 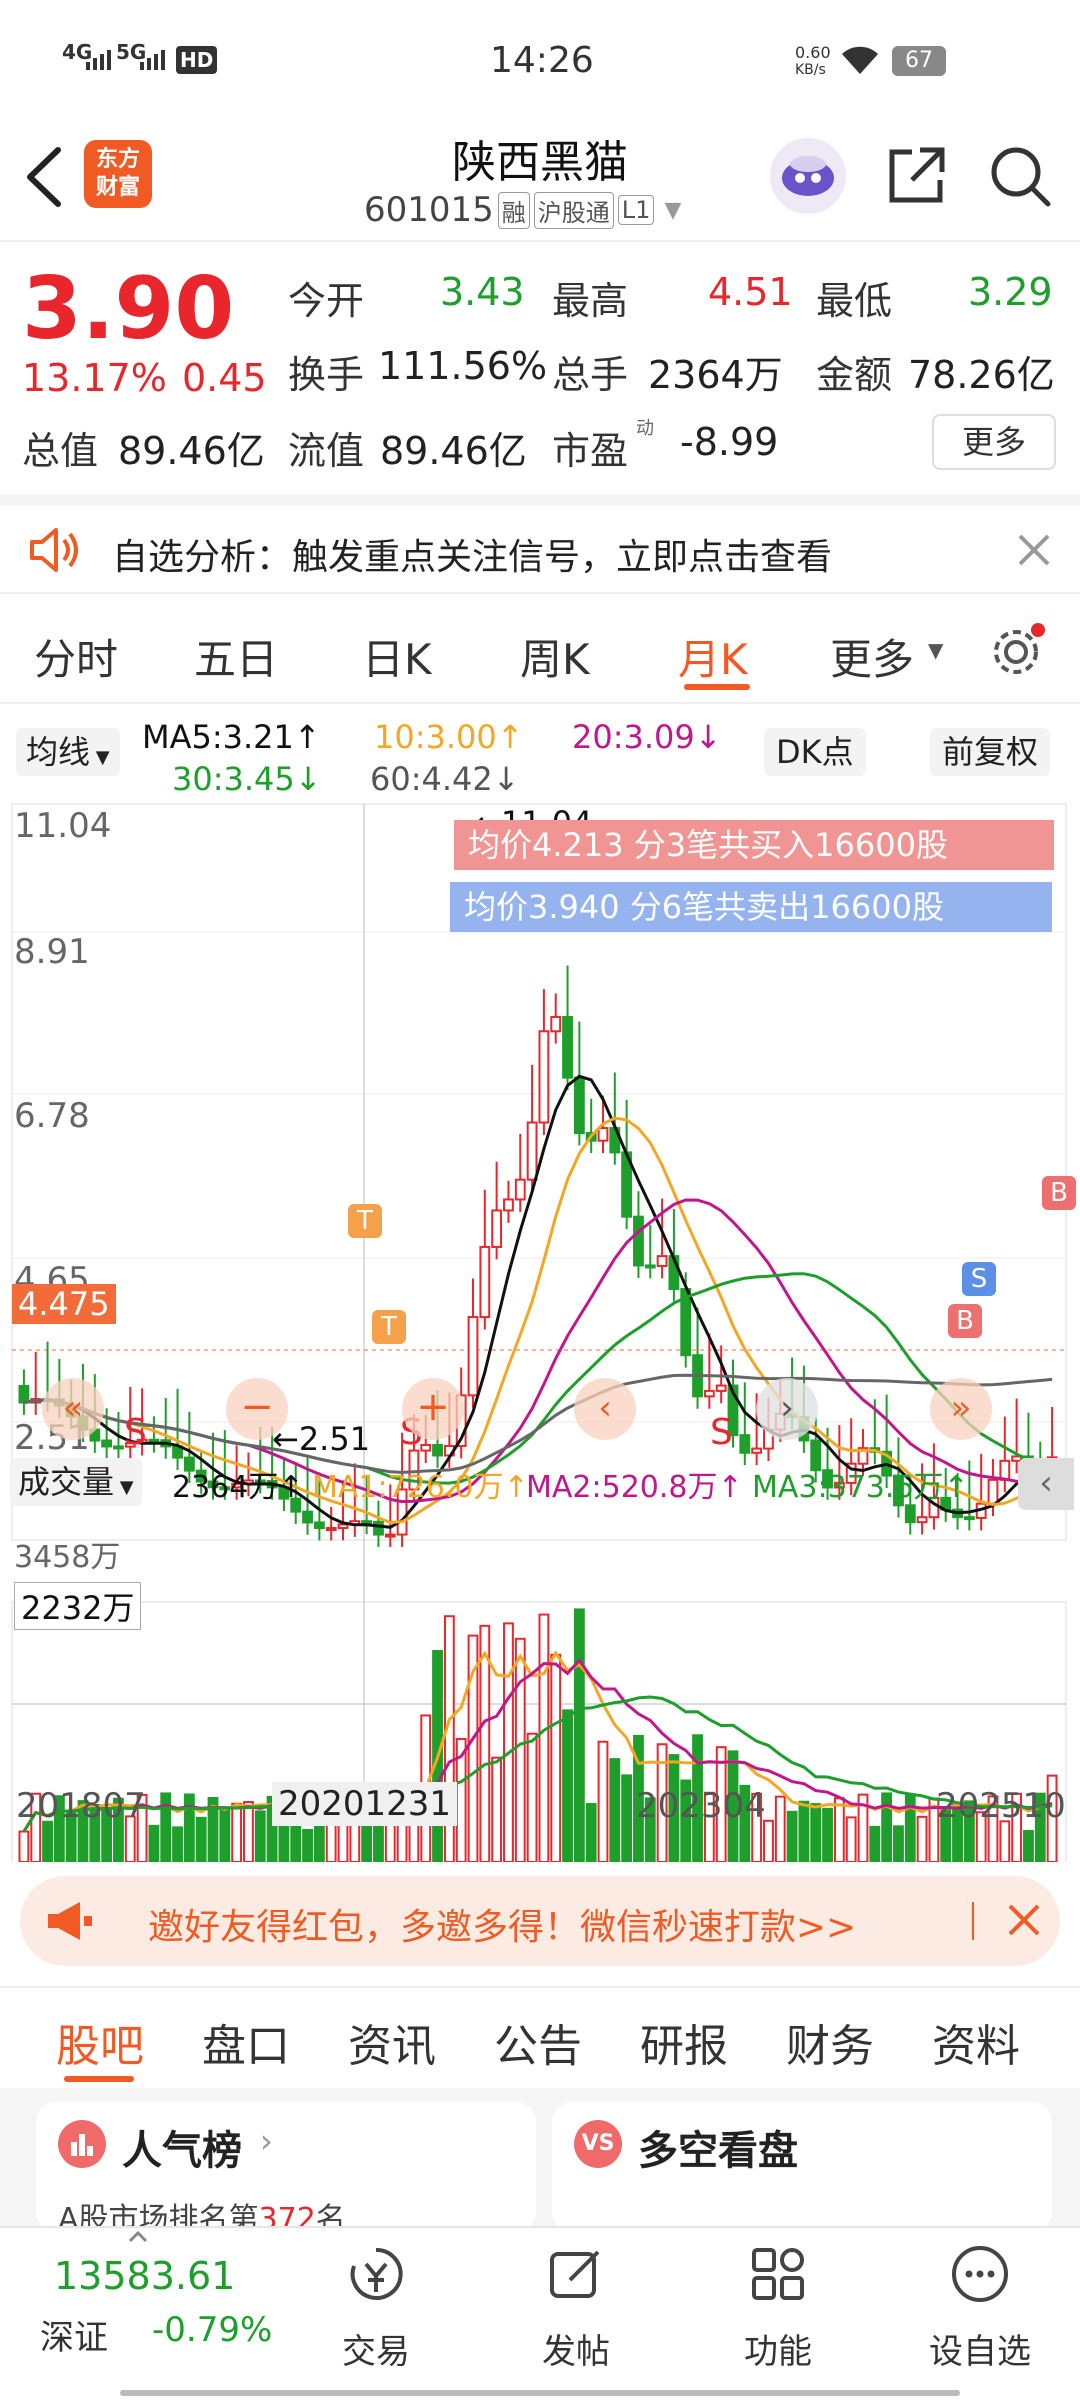 What do you see at coordinates (542, 60) in the screenshot?
I see `clock: 14:26` at bounding box center [542, 60].